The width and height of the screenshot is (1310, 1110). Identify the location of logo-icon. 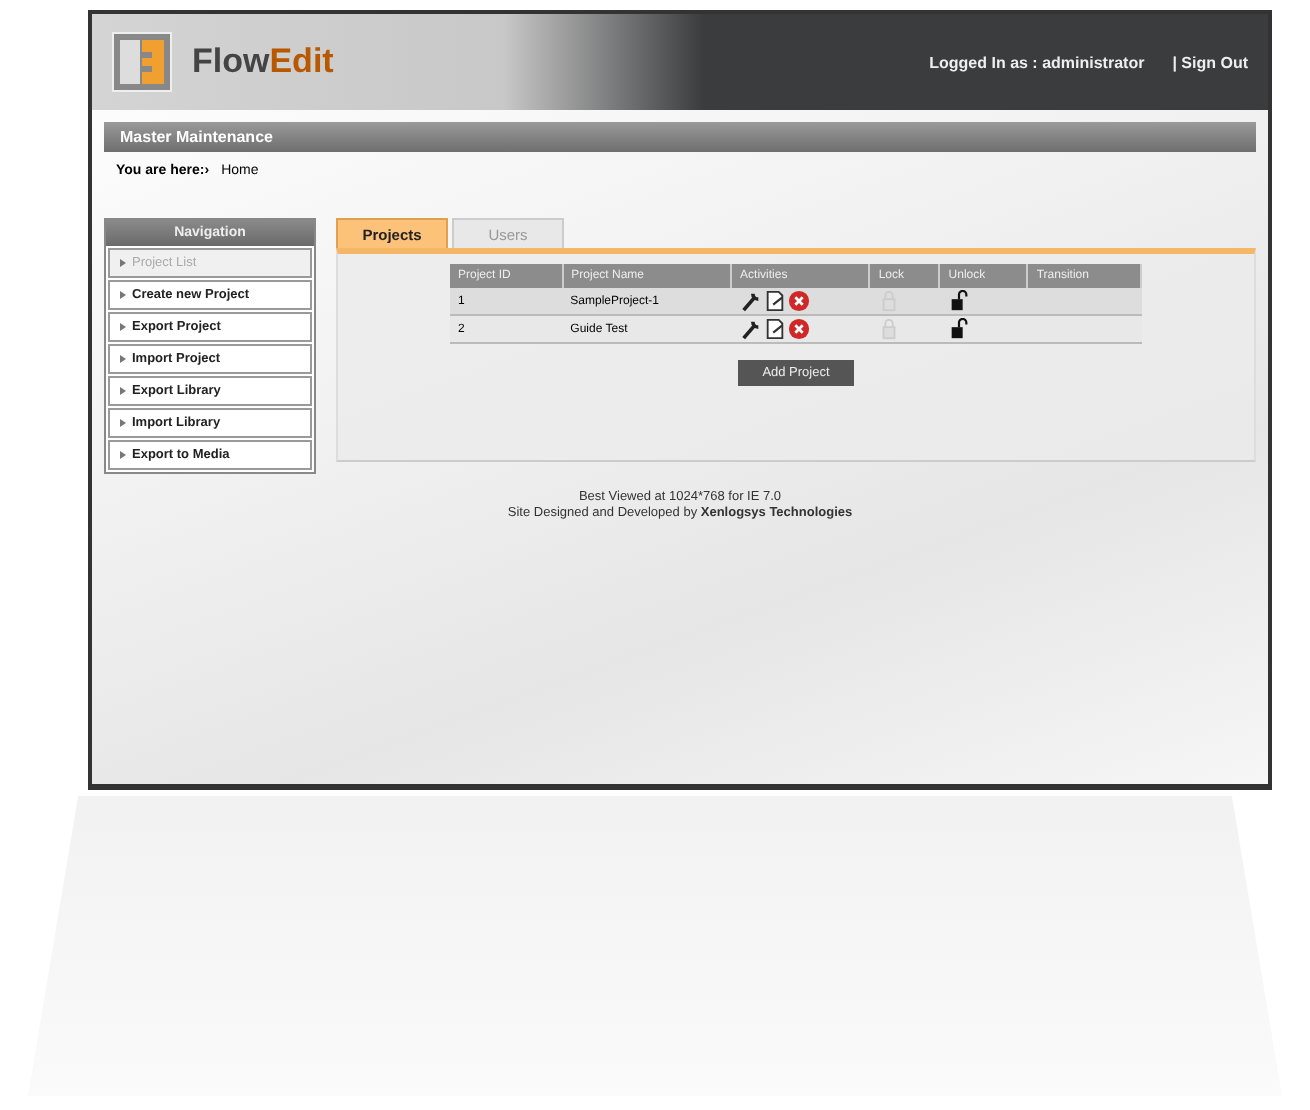
(142, 62).